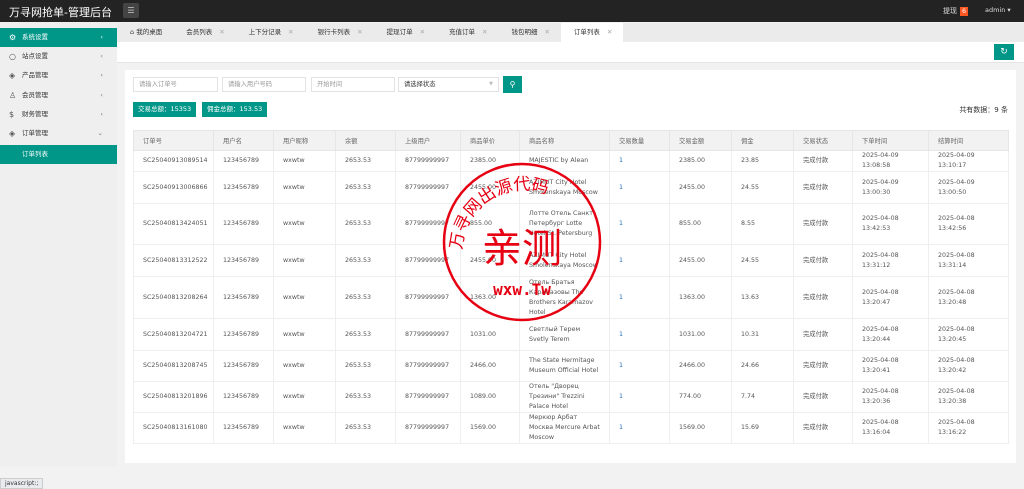 The image size is (1024, 489). Describe the element at coordinates (35, 94) in the screenshot. I see `sidebar-item-label: 会员管理` at that location.